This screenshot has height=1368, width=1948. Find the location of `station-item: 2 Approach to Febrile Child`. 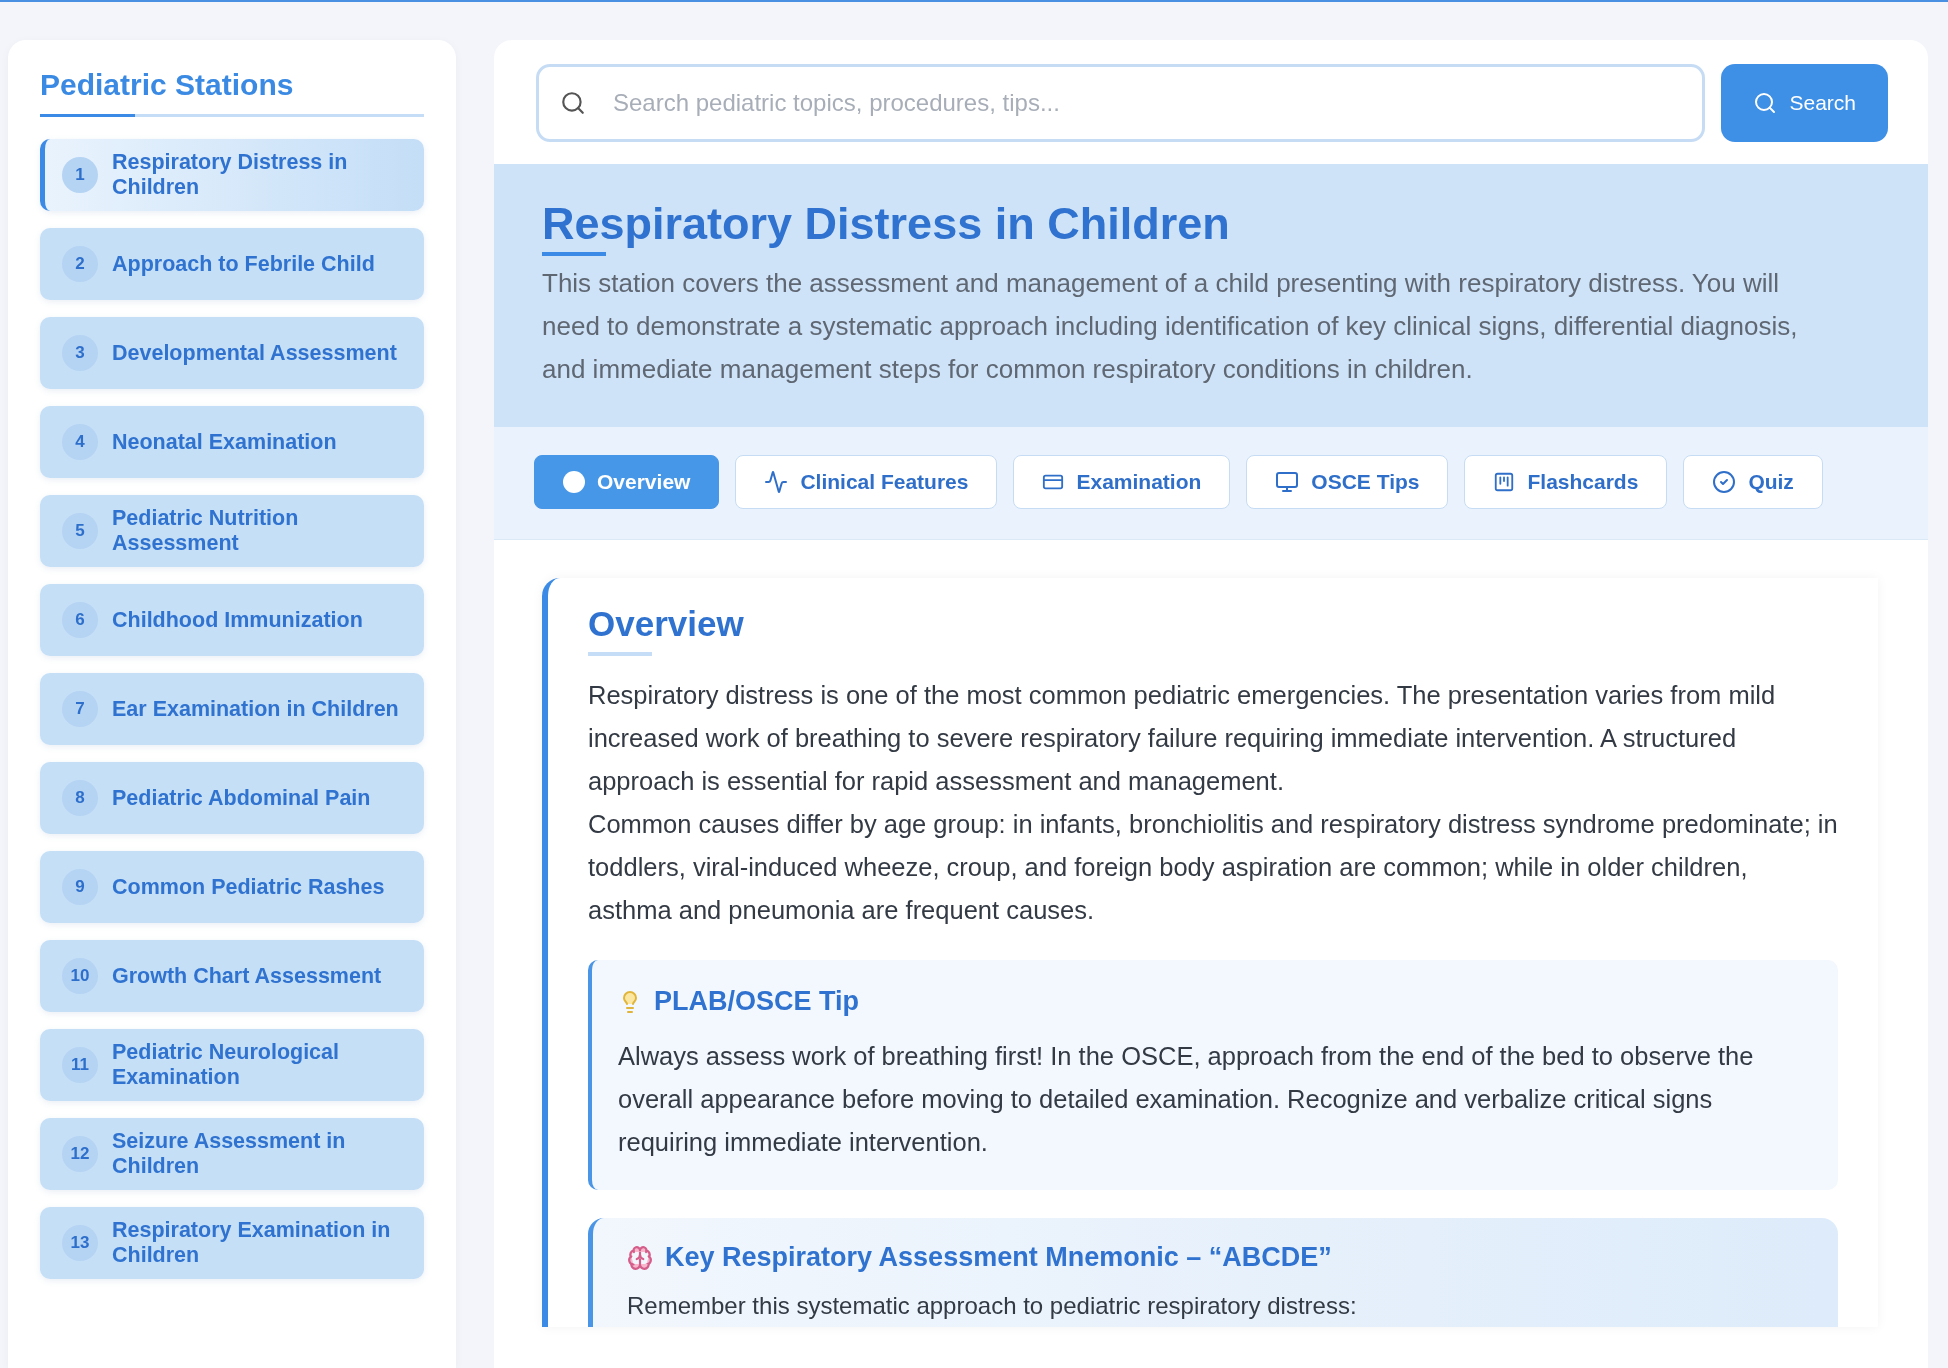

station-item: 2 Approach to Febrile Child is located at coordinates (232, 264).